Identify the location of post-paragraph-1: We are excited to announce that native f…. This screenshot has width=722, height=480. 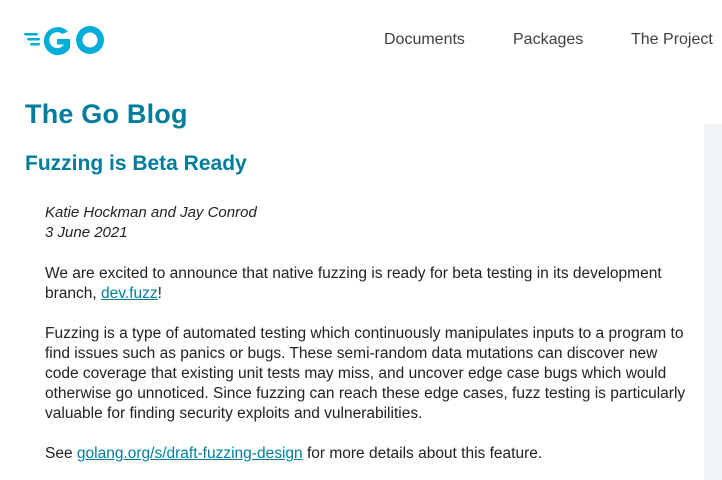
(370, 284).